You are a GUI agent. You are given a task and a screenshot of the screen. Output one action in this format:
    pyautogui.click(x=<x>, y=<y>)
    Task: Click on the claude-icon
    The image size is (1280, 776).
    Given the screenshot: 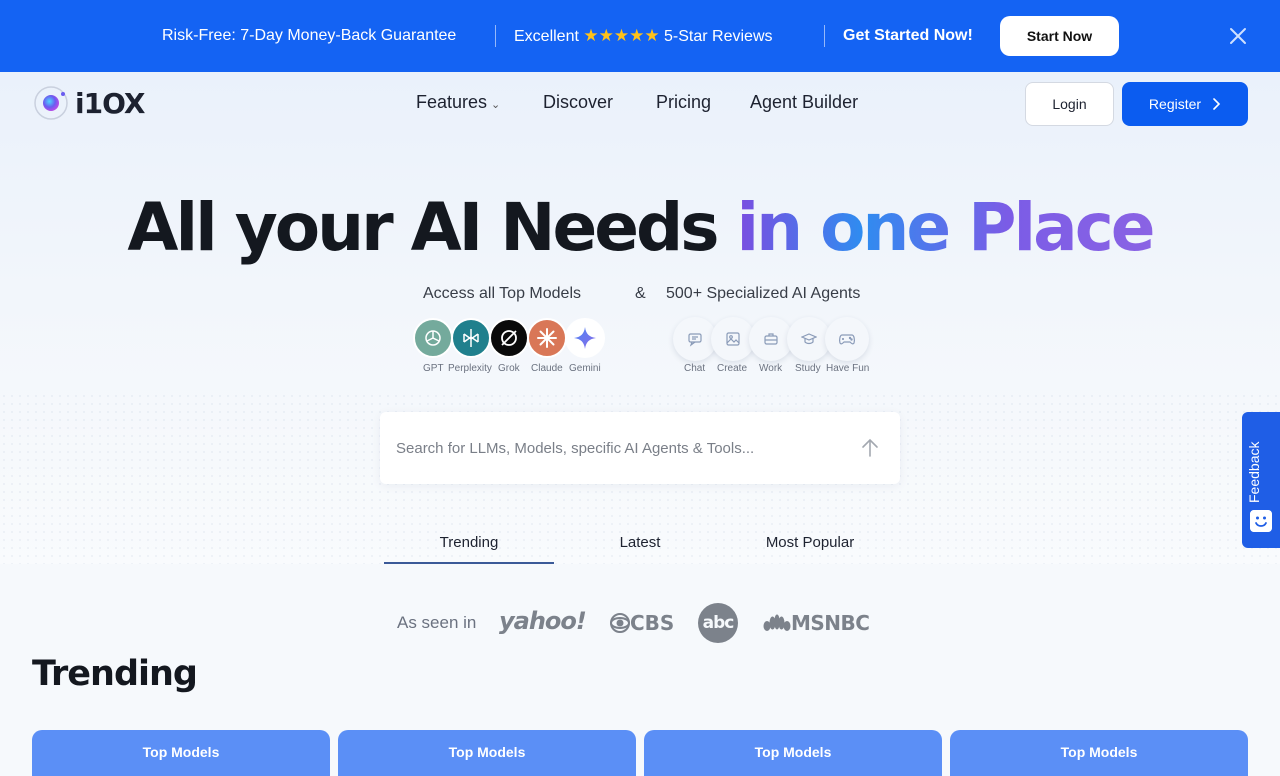 What is the action you would take?
    pyautogui.click(x=547, y=338)
    